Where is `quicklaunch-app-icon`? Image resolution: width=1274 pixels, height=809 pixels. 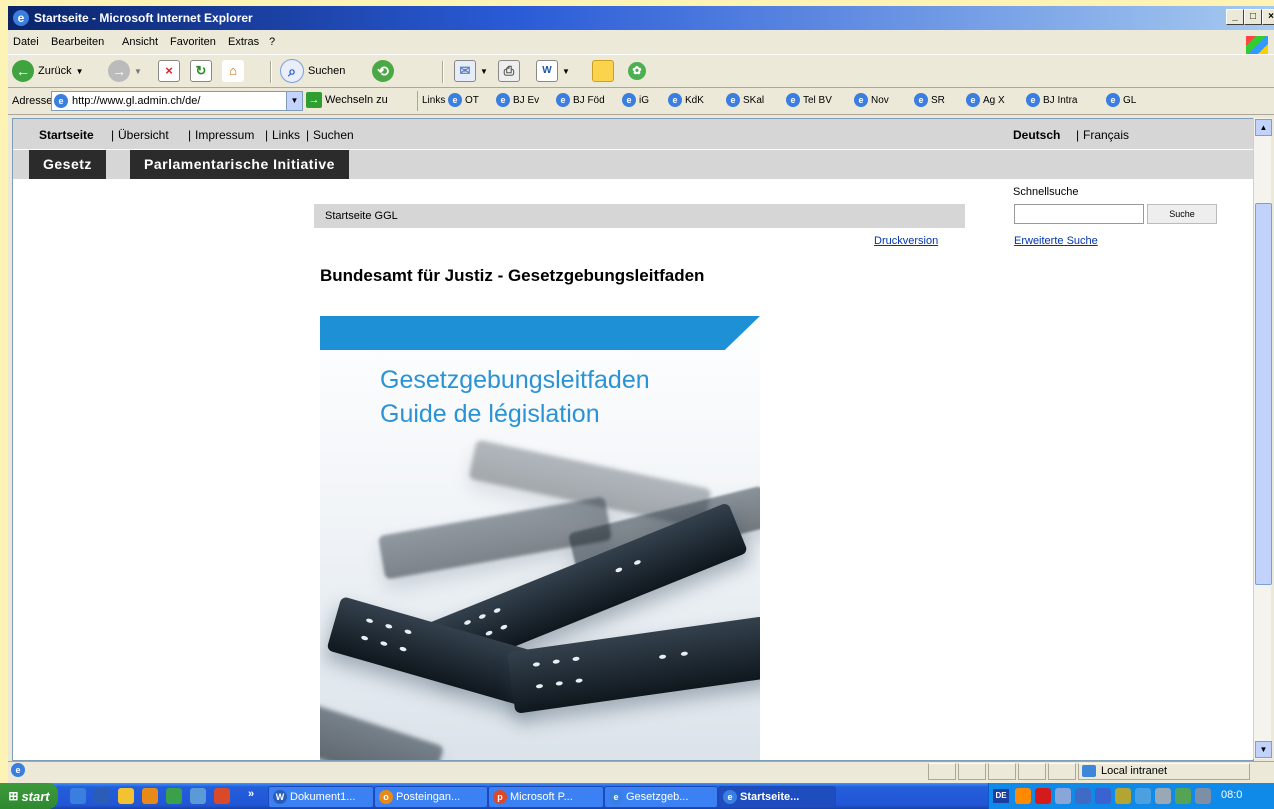
quicklaunch-app-icon is located at coordinates (174, 796).